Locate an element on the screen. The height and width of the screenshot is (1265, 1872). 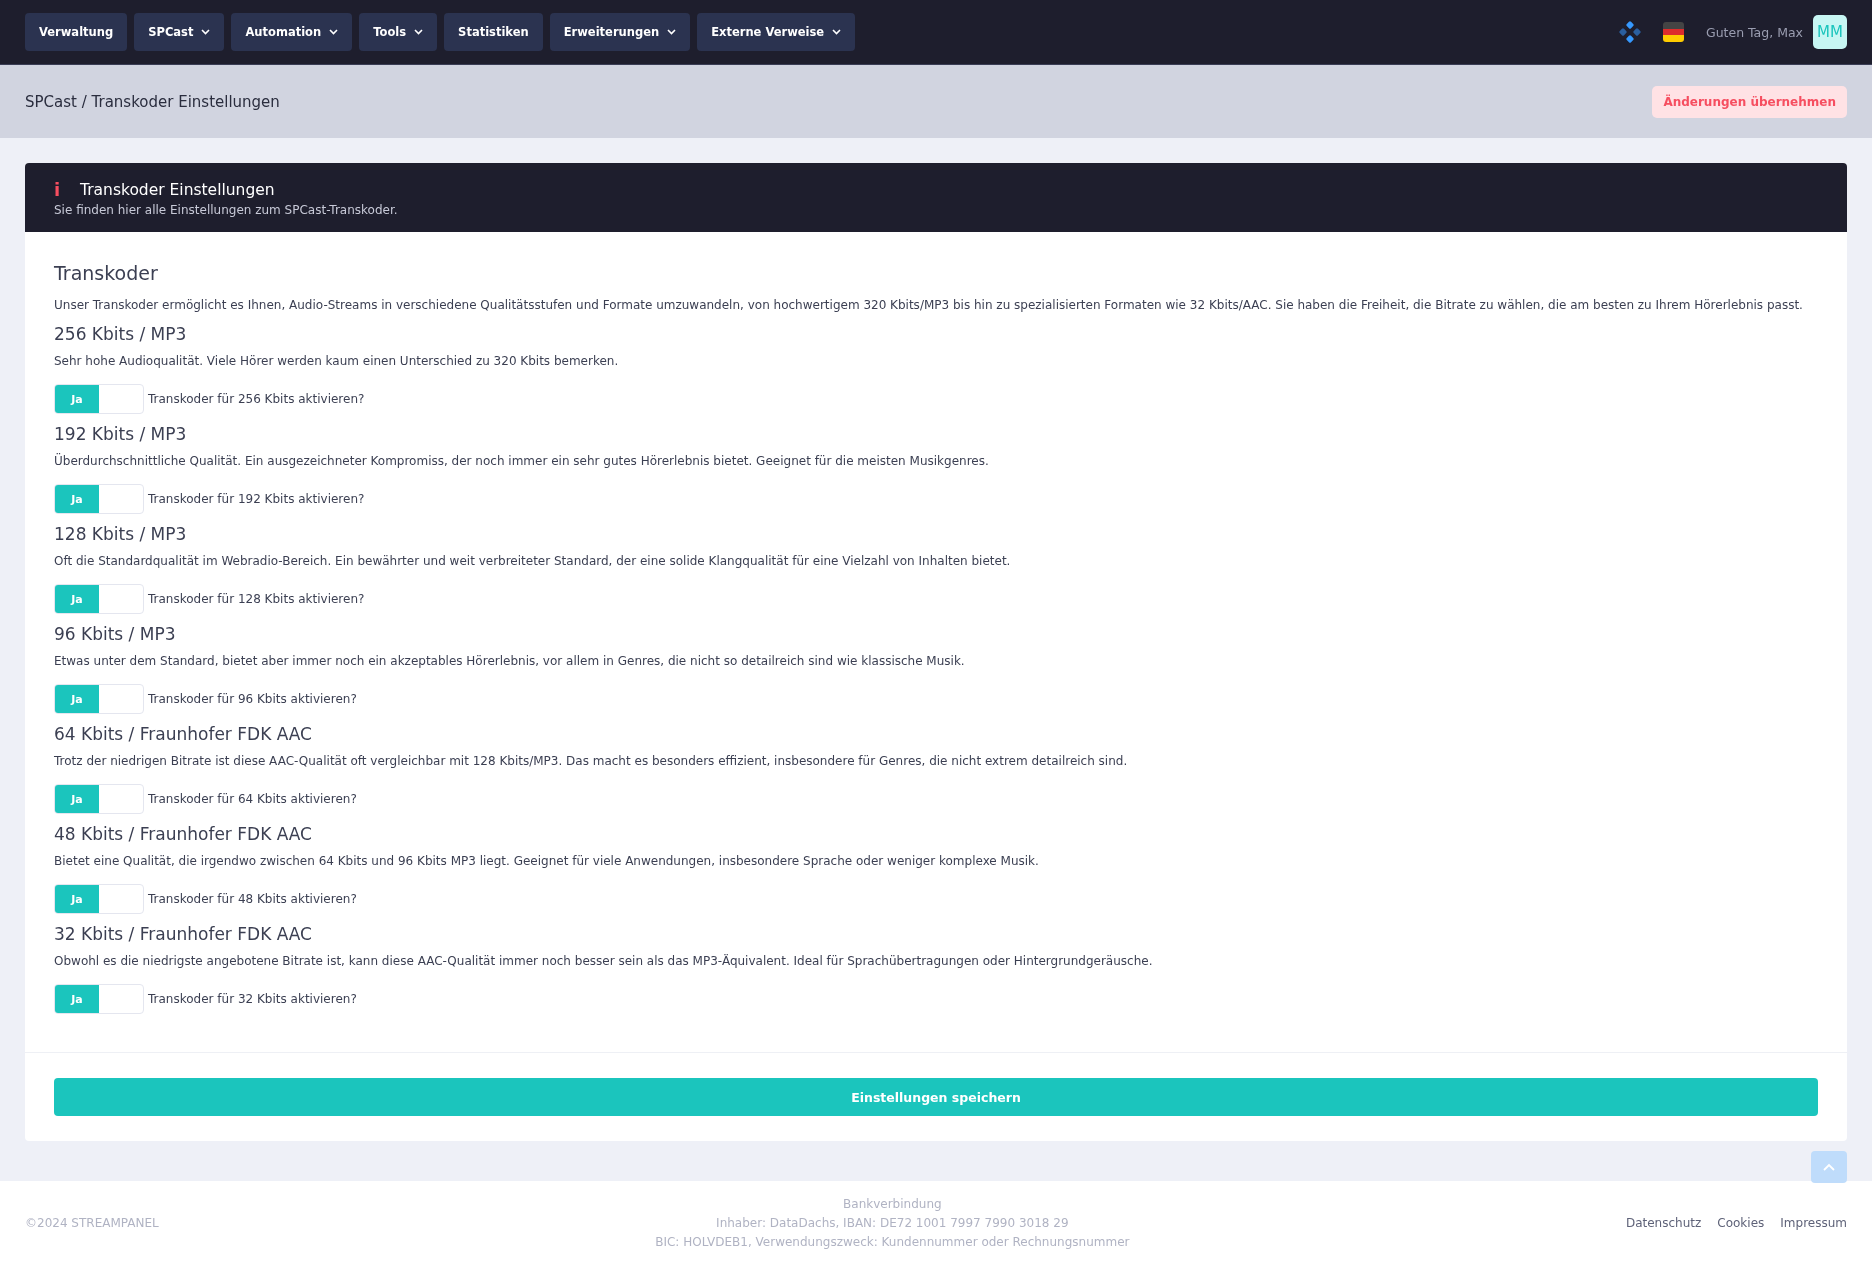
info-icon: i is located at coordinates (60, 189).